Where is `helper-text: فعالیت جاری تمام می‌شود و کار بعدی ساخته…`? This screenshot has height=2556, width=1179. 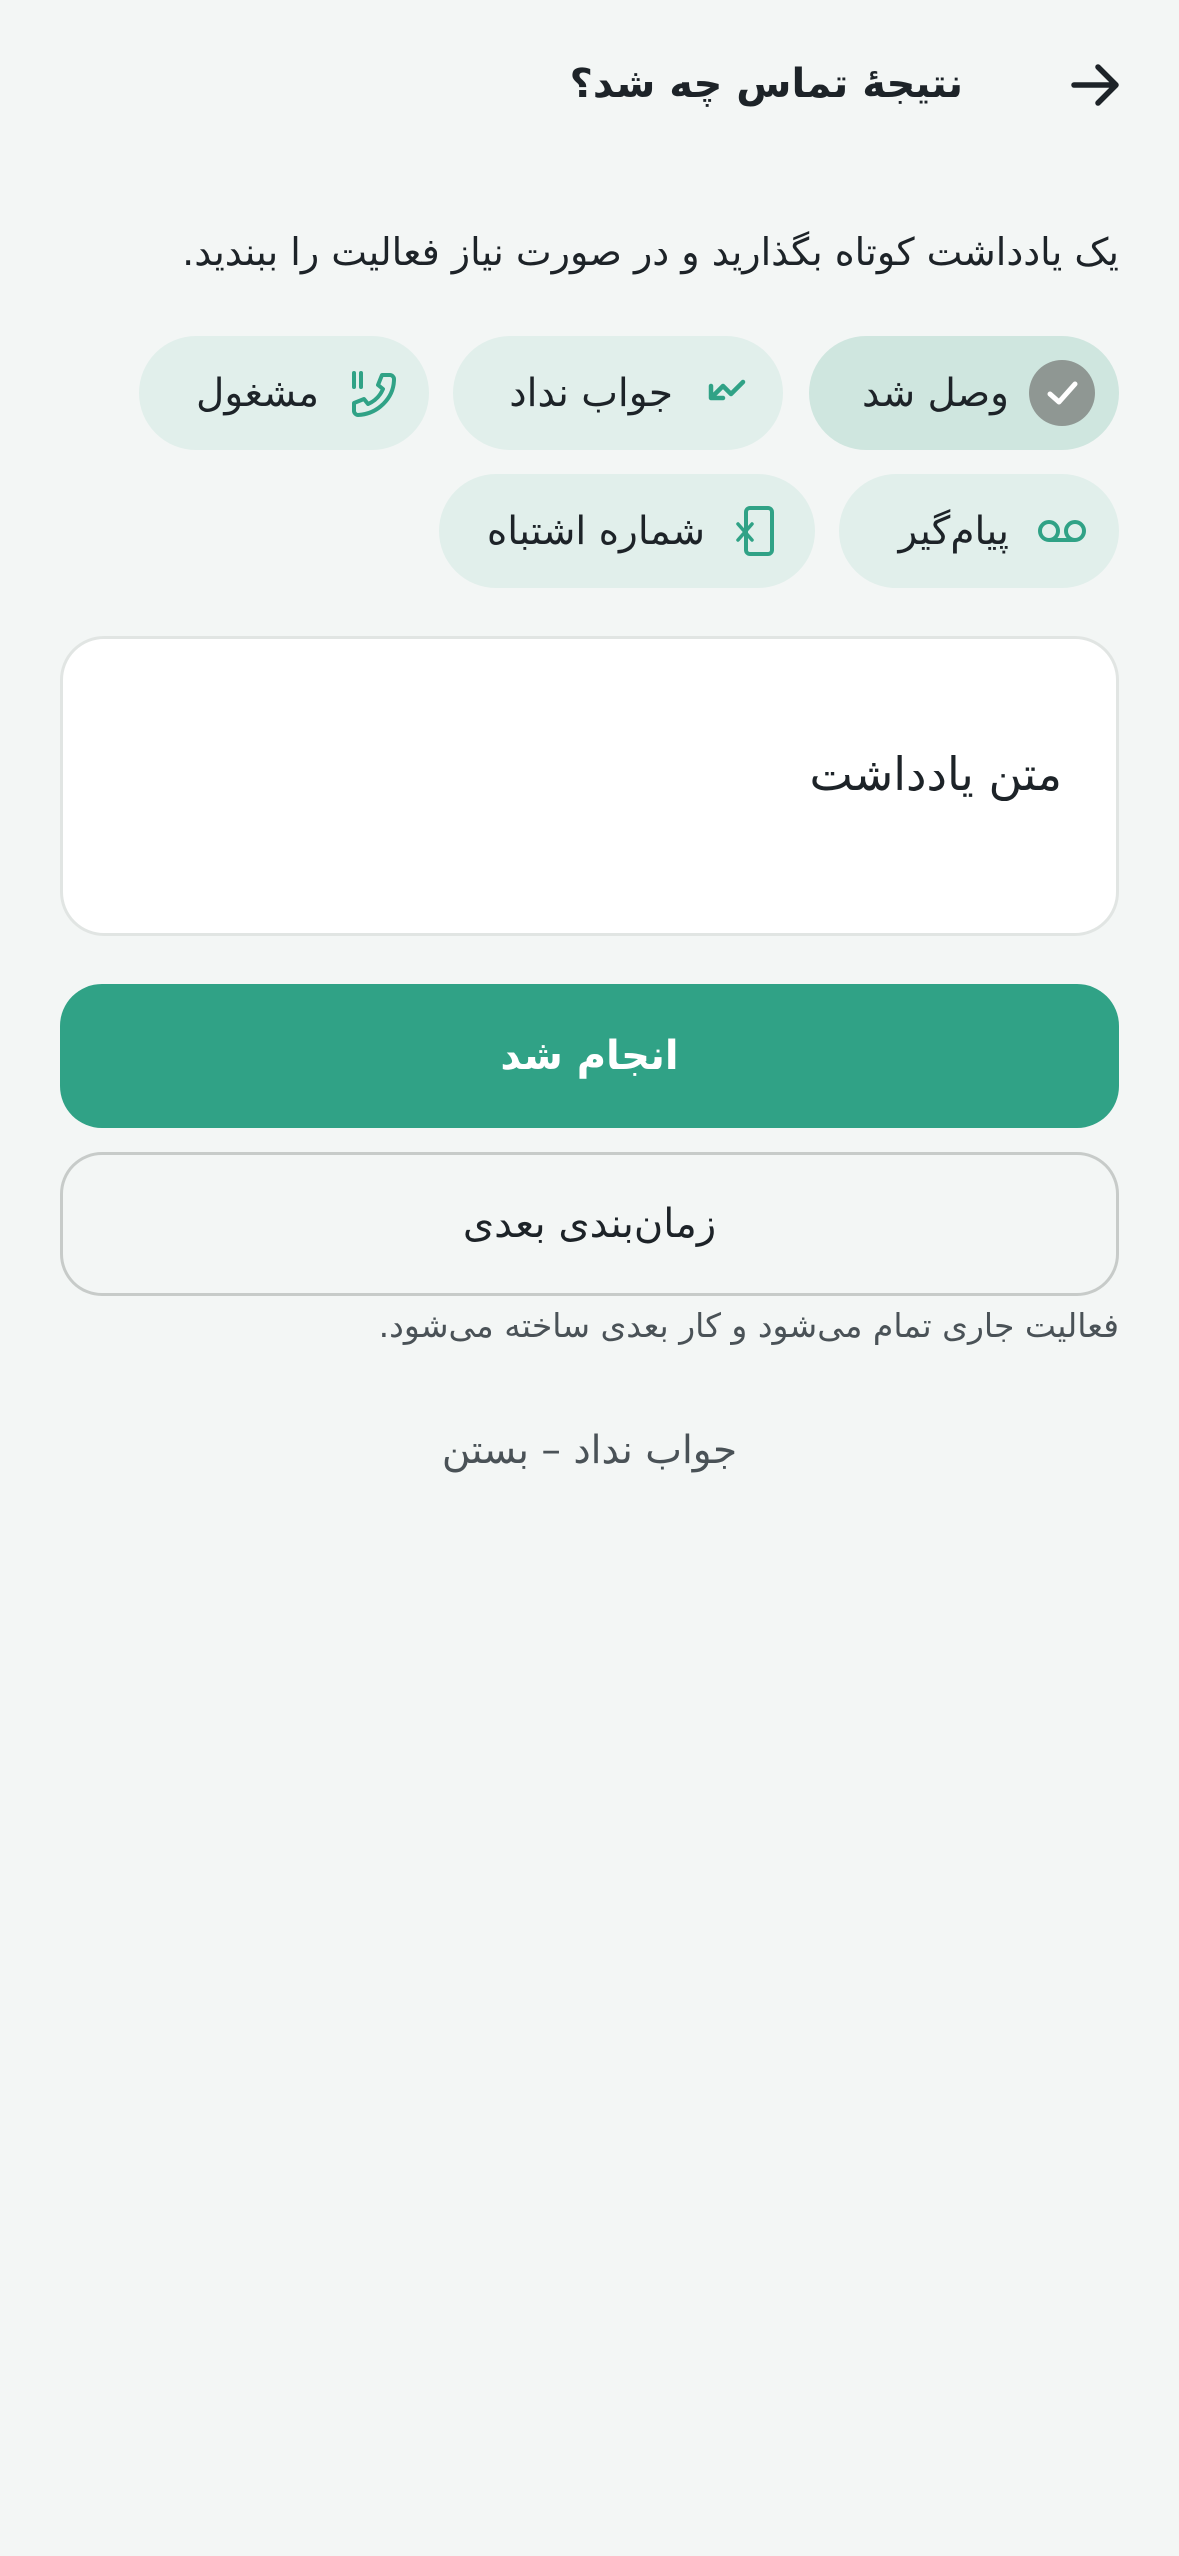 helper-text: فعالیت جاری تمام می‌شود و کار بعدی ساخته… is located at coordinates (748, 1325).